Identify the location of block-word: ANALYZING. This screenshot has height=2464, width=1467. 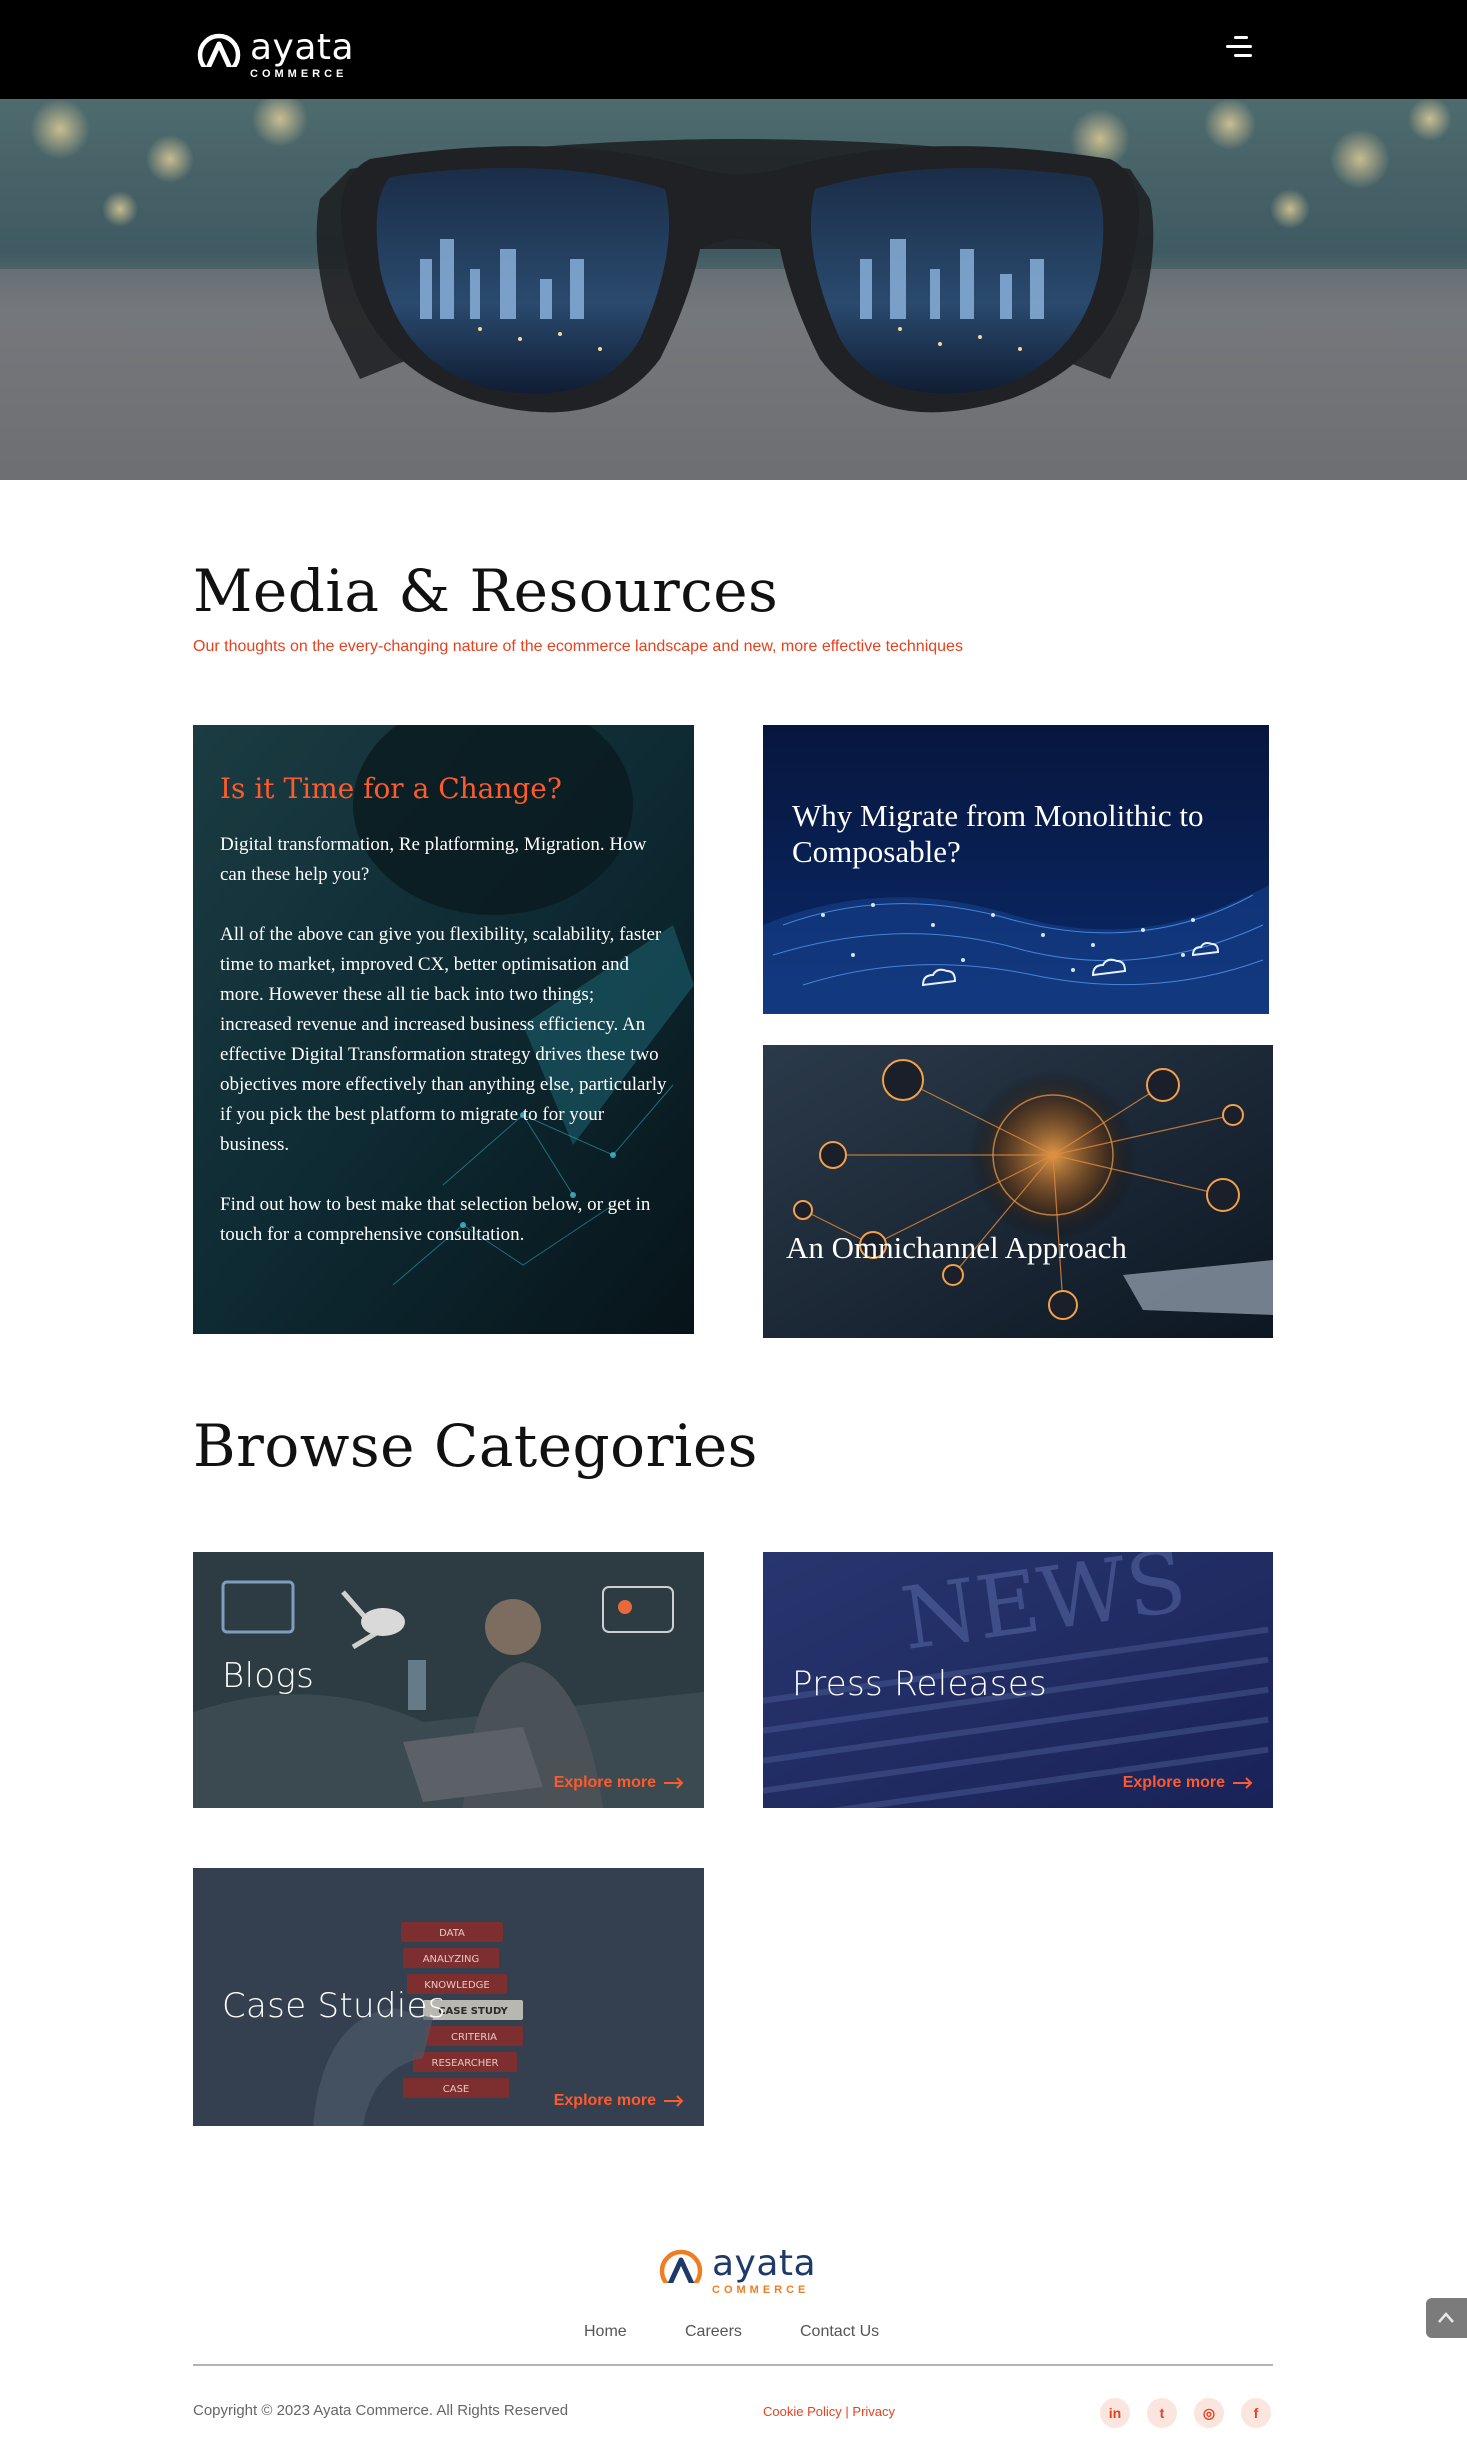
(451, 1959).